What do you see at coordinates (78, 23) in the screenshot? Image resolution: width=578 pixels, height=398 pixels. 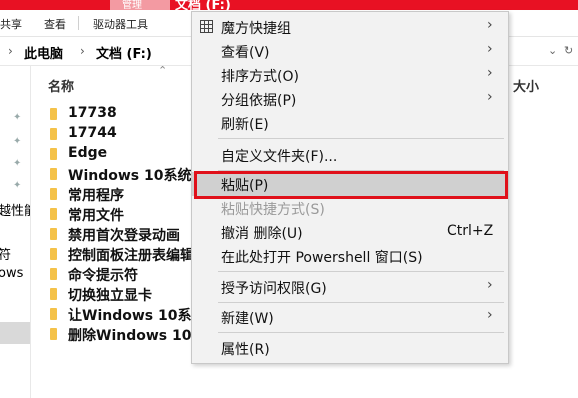 I see `tab-separator` at bounding box center [78, 23].